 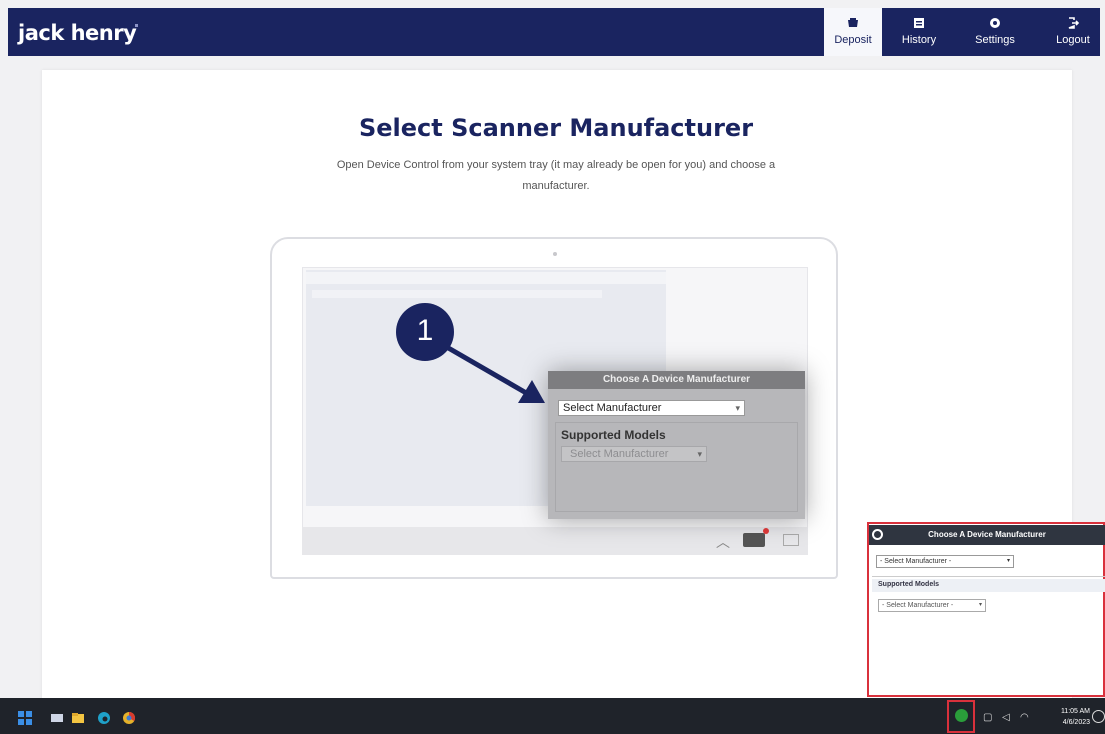 I want to click on windows-taskbar, so click(x=552, y=716).